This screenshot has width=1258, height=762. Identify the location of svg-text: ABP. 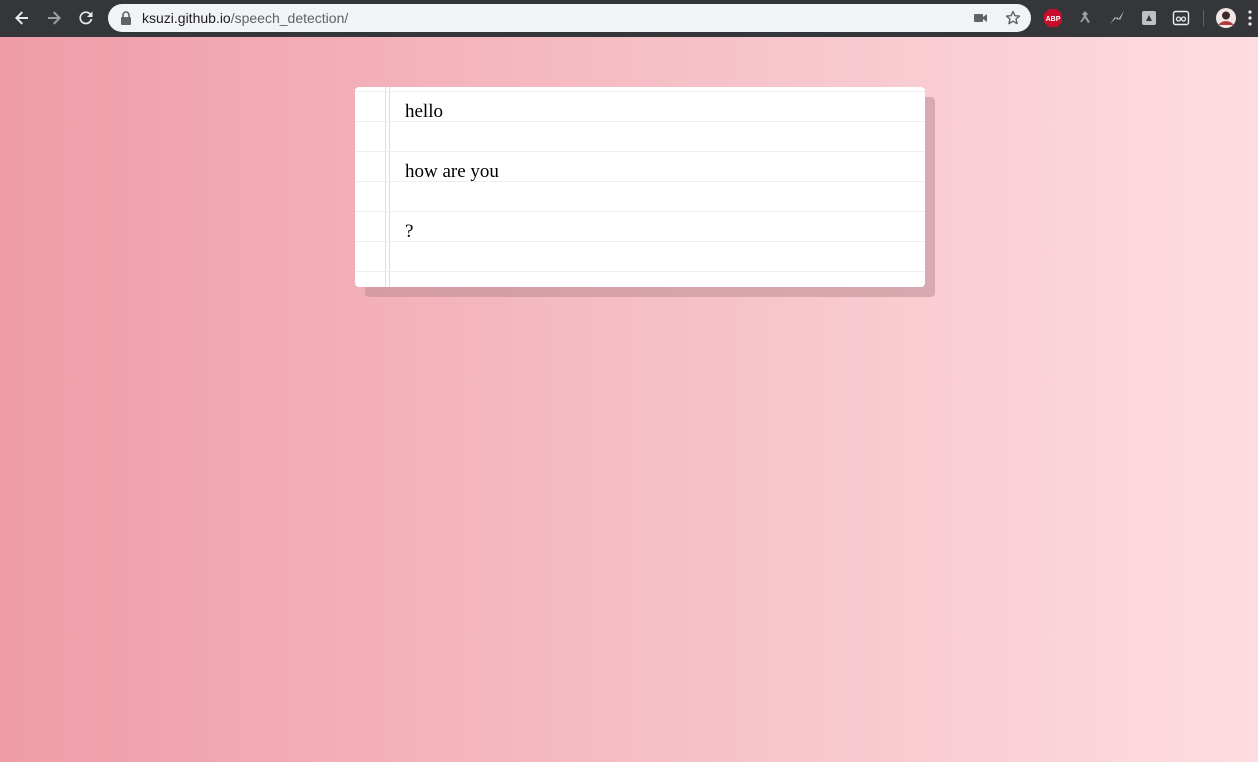
(1053, 19).